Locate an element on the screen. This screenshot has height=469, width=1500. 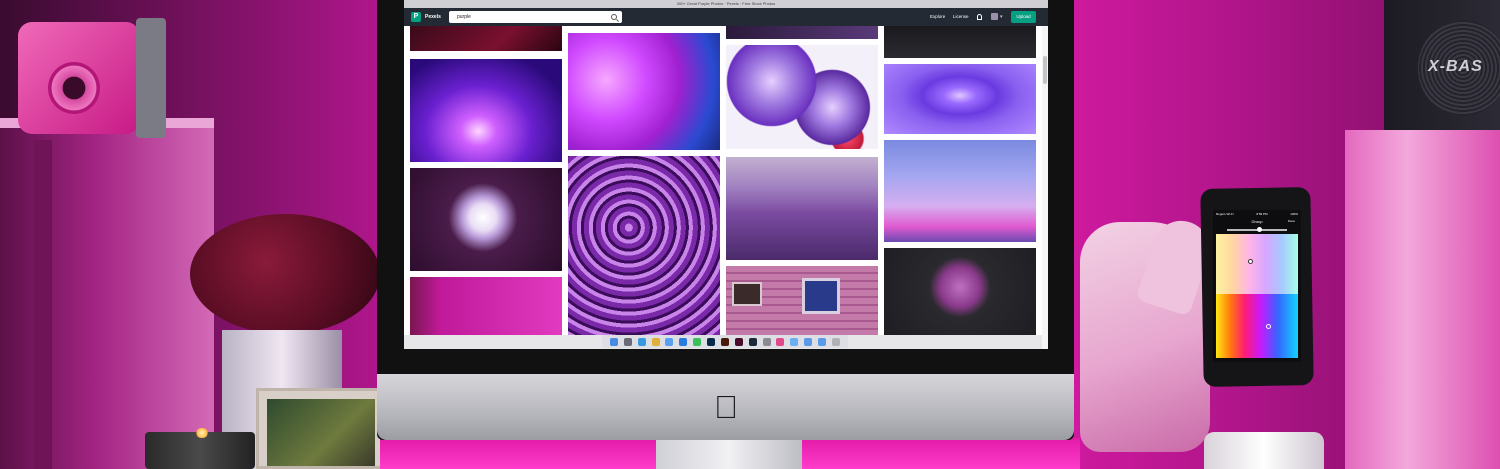
nav-explore-link: Explore is located at coordinates (937, 17).